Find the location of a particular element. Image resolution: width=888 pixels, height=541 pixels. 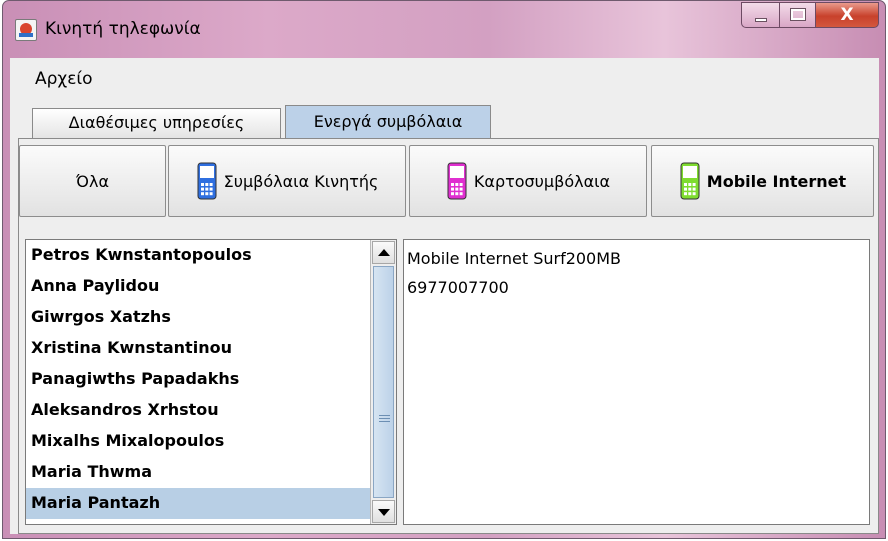

contract-number: 6977007700 is located at coordinates (458, 287).